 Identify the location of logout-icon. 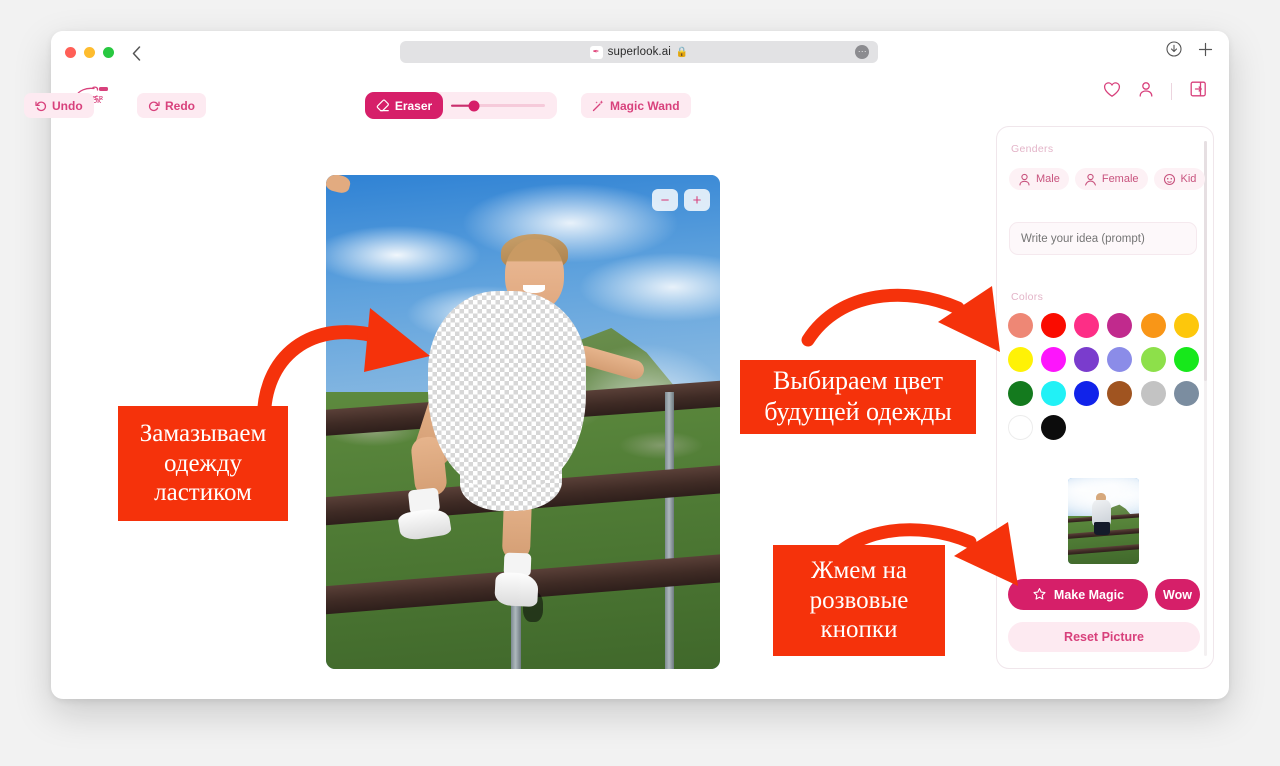
(1198, 91).